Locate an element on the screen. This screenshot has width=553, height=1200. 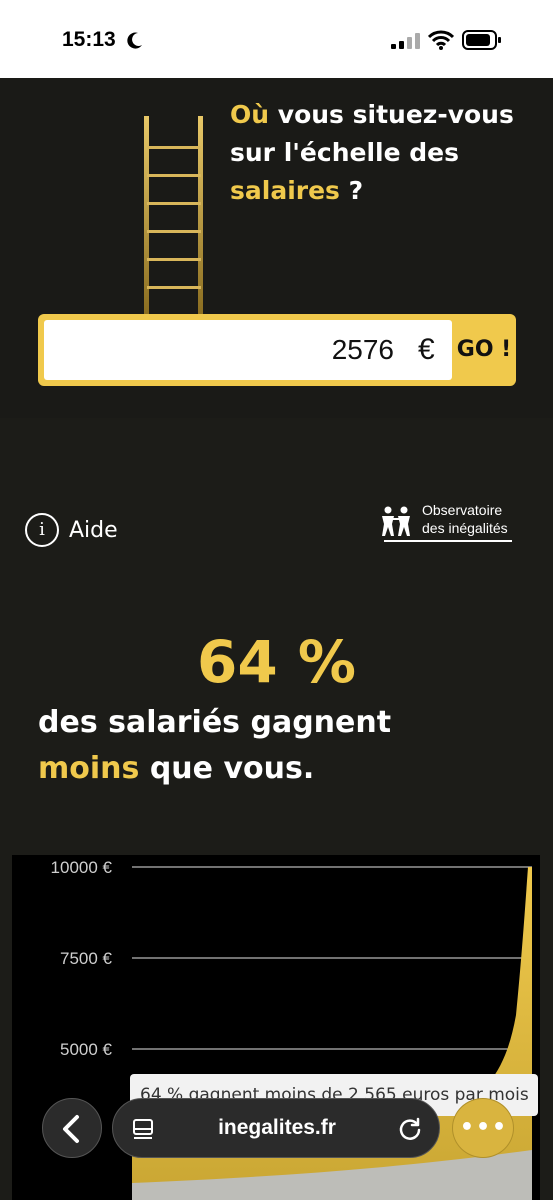
status-time: 15:13 is located at coordinates (89, 39).